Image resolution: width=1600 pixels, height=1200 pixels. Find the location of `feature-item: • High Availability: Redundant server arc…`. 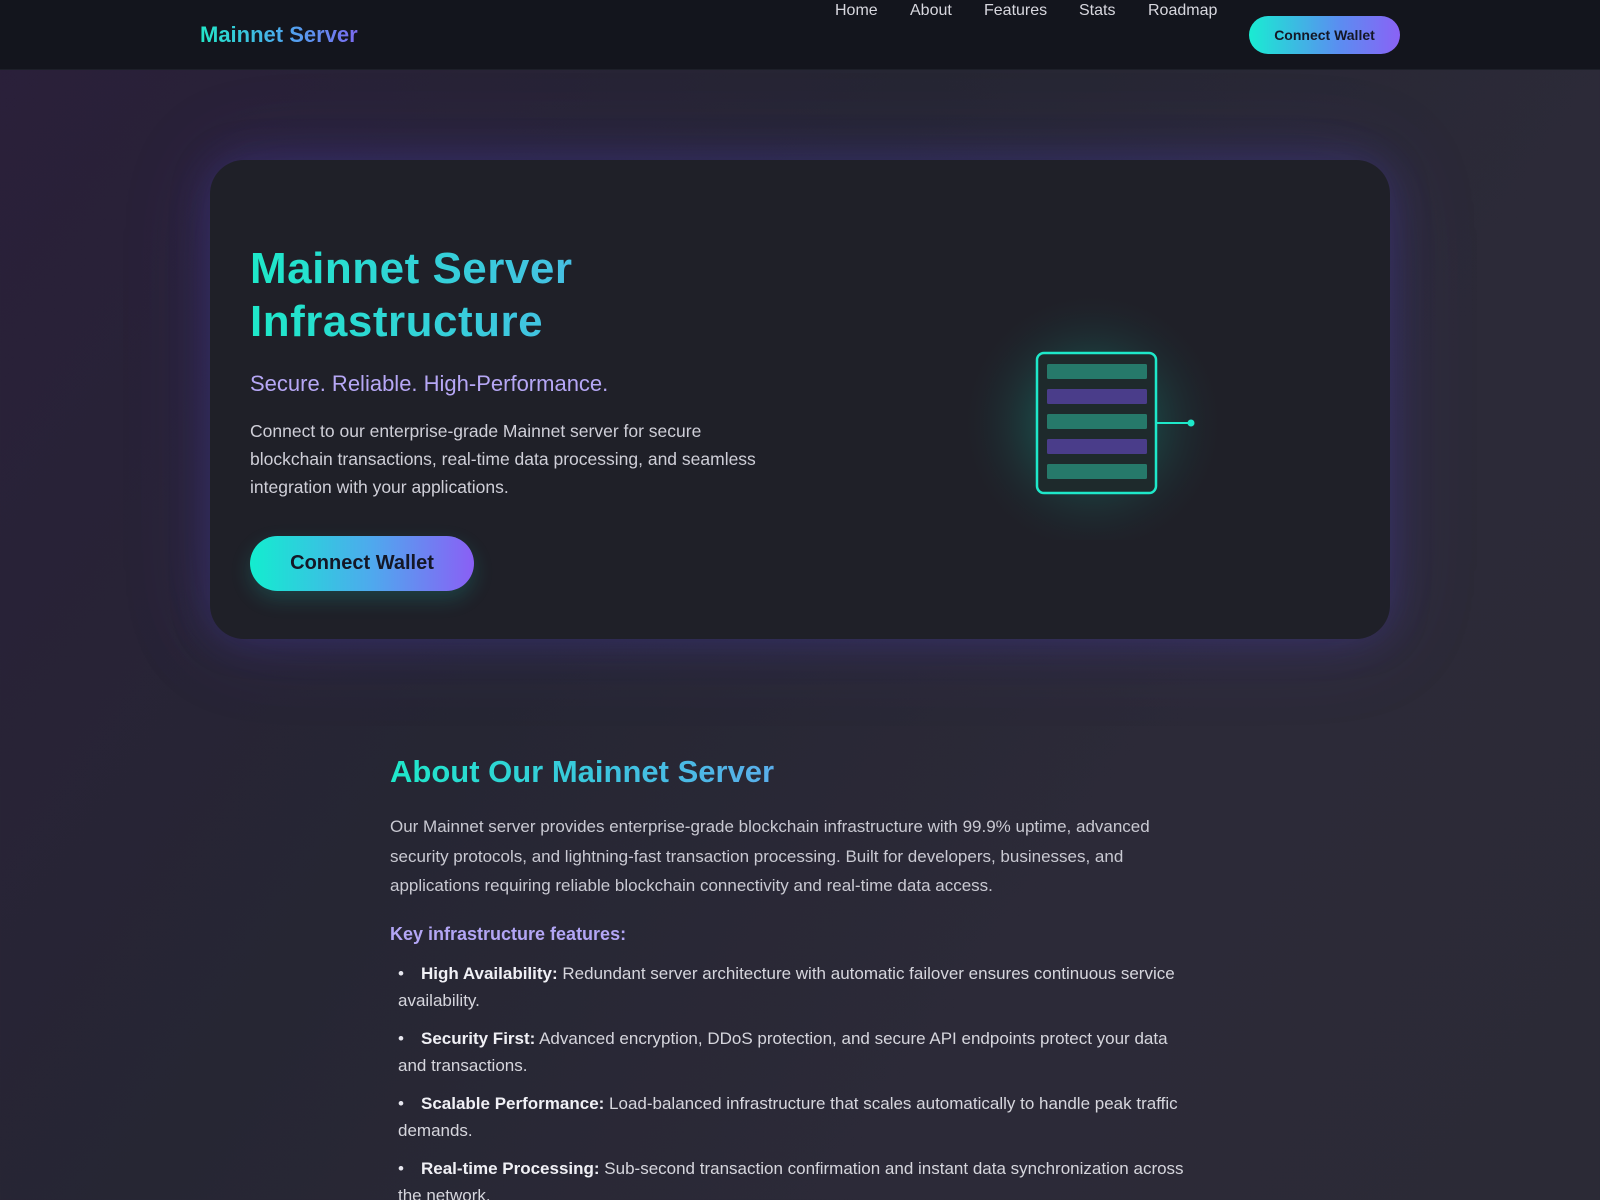

feature-item: • High Availability: Redundant server arc… is located at coordinates (800, 987).